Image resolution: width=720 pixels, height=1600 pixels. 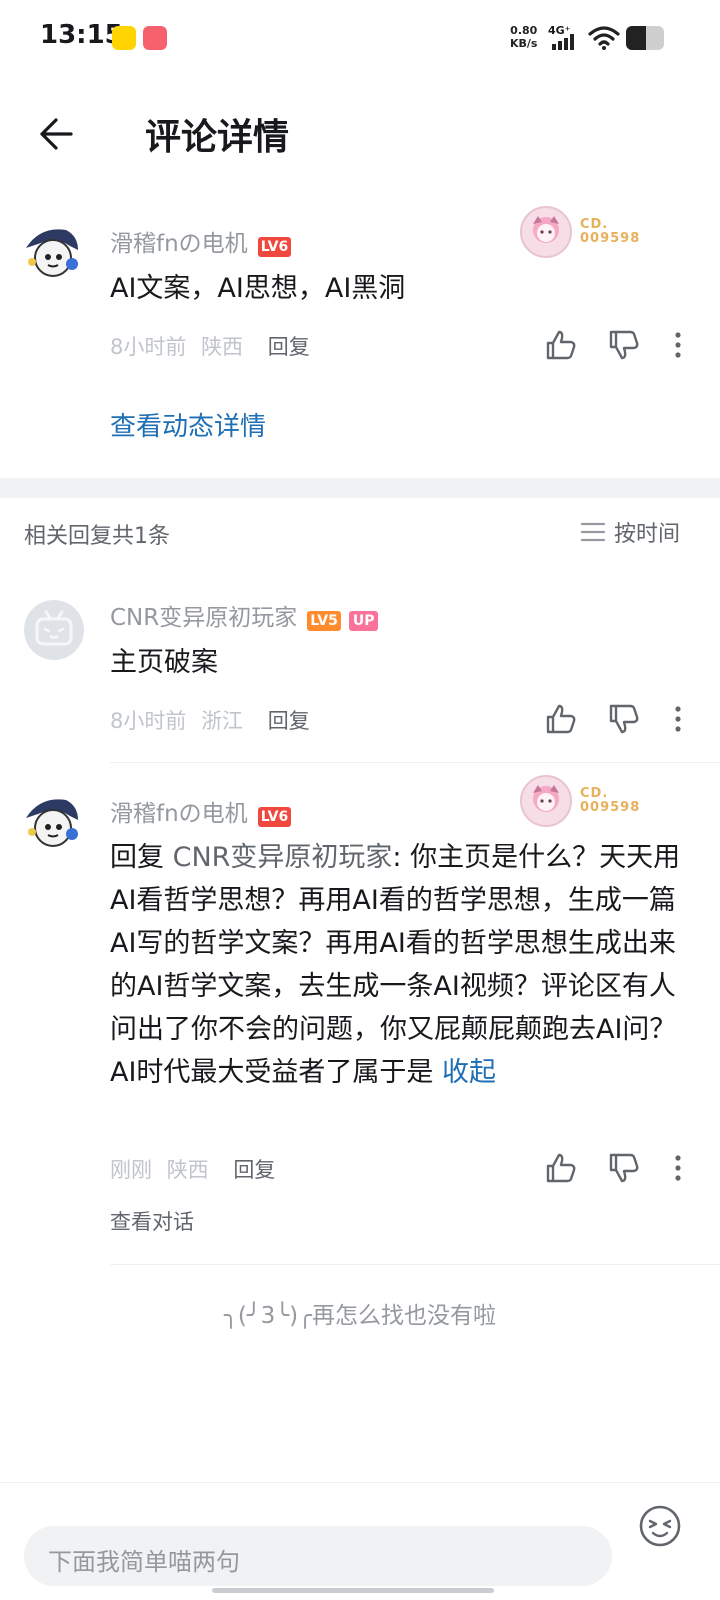 I want to click on comment-header: CNR变异原初玩家 LV5 UP, so click(x=244, y=615).